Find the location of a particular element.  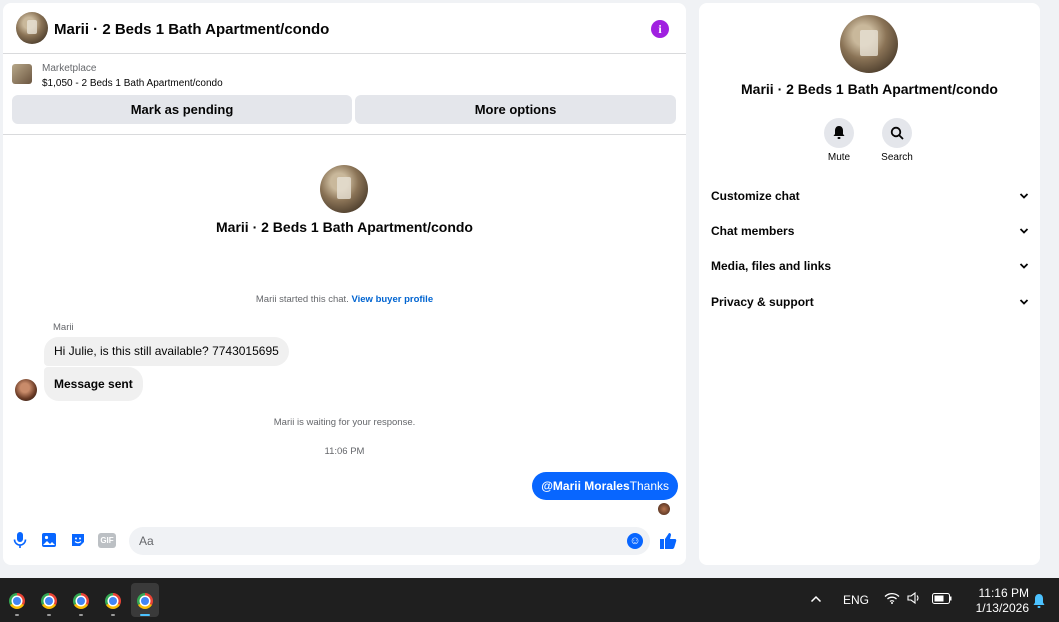

listing-source: Marketplace is located at coordinates (69, 68).